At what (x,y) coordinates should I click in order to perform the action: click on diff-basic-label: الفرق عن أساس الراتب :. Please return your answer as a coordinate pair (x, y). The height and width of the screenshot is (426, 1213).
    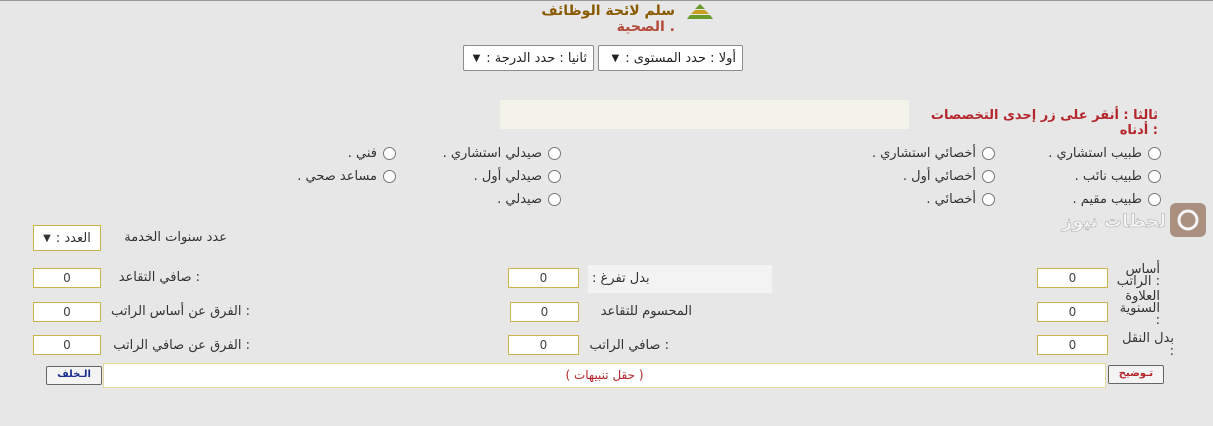
    Looking at the image, I should click on (180, 311).